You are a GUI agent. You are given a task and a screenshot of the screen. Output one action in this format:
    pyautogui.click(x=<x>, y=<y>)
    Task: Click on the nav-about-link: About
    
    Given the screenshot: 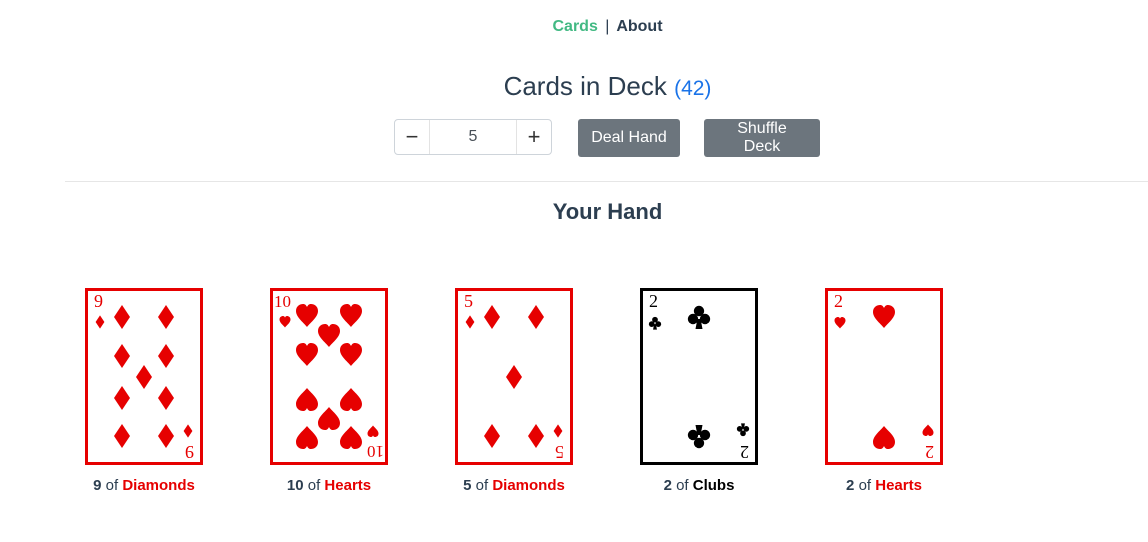 What is the action you would take?
    pyautogui.click(x=639, y=26)
    